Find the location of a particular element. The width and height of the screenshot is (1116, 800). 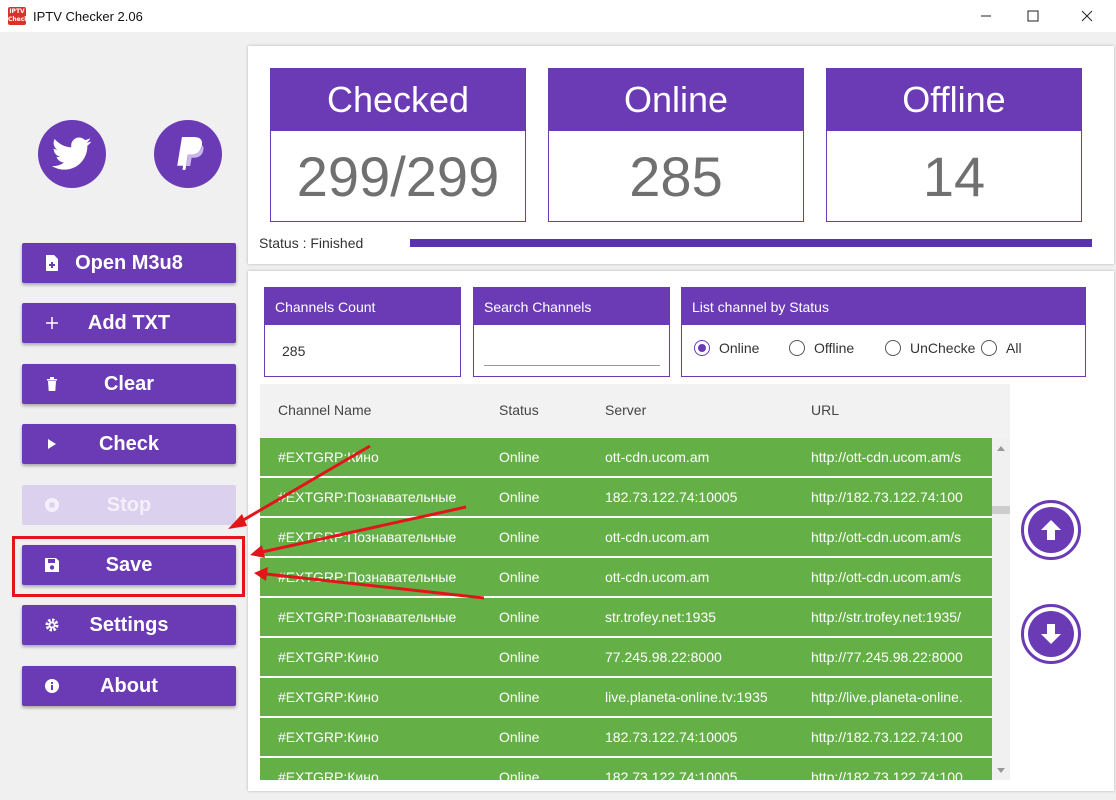

server-cell: str.trofey.net:1935 is located at coordinates (661, 617).